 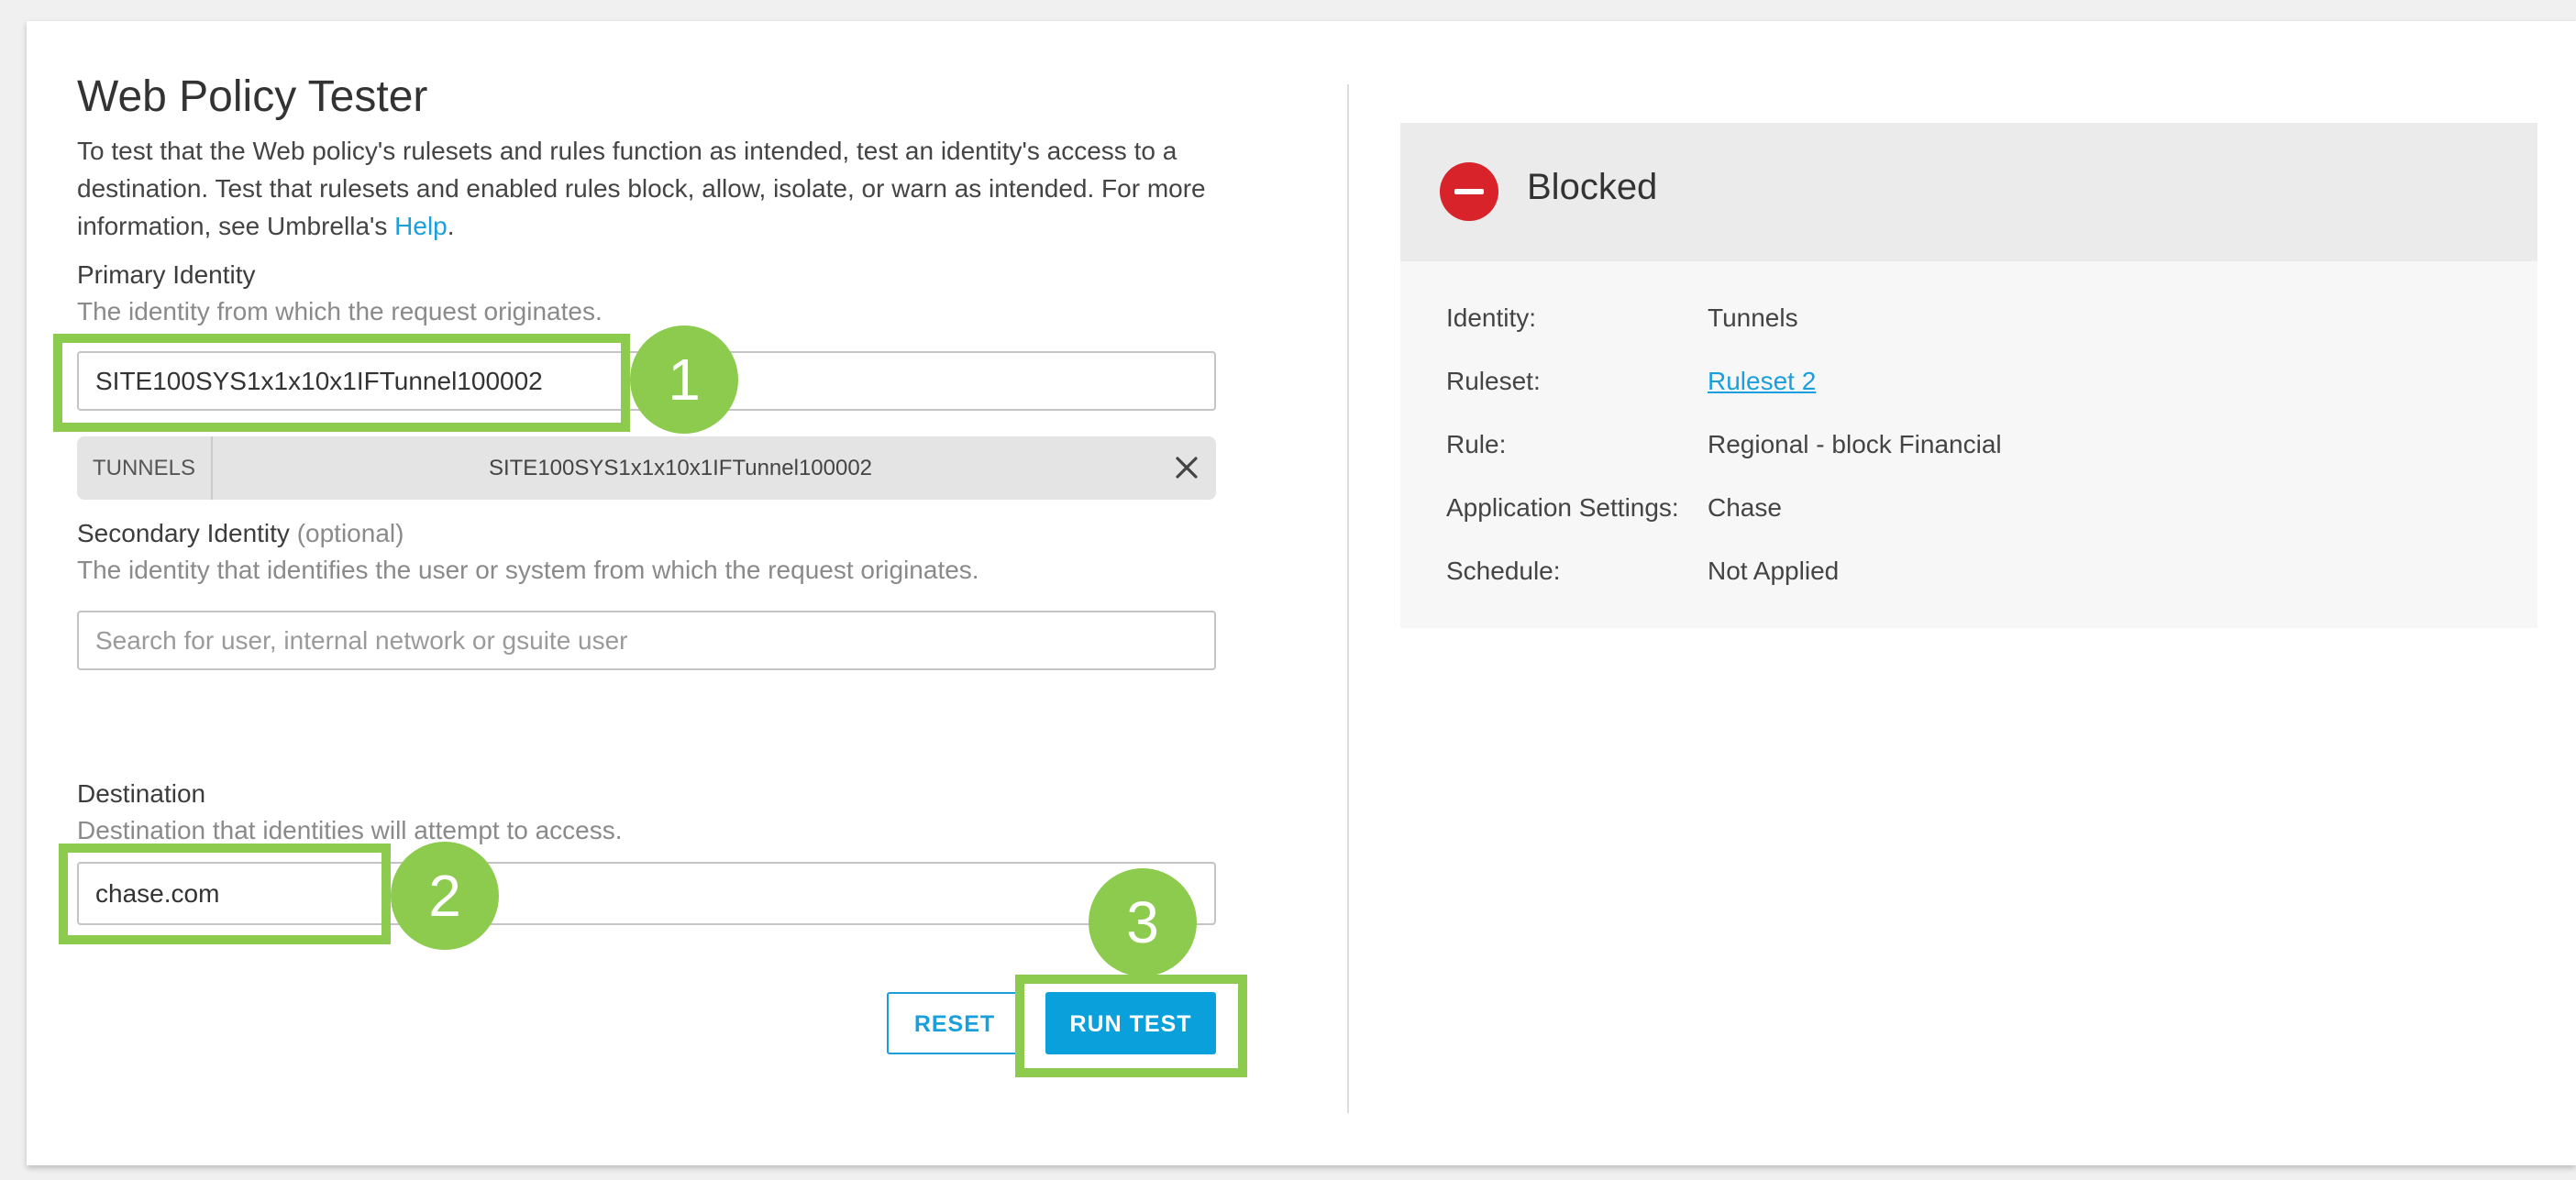 I want to click on result-row-label: Ruleset:, so click(x=1493, y=381).